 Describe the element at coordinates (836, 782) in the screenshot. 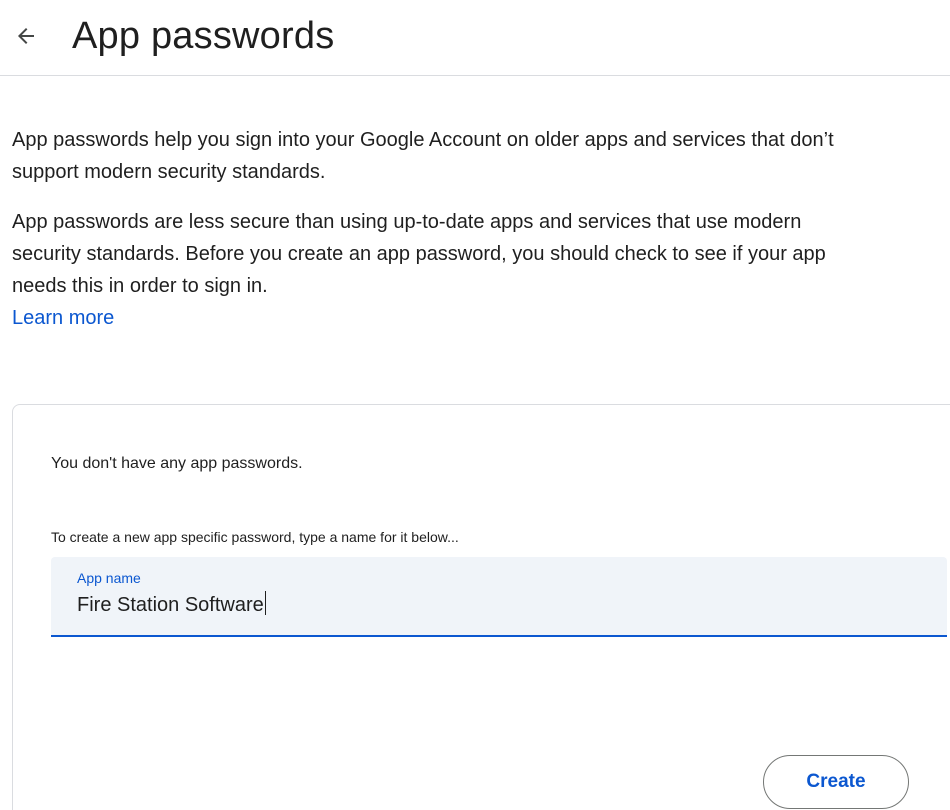

I see `create-button: Create` at that location.